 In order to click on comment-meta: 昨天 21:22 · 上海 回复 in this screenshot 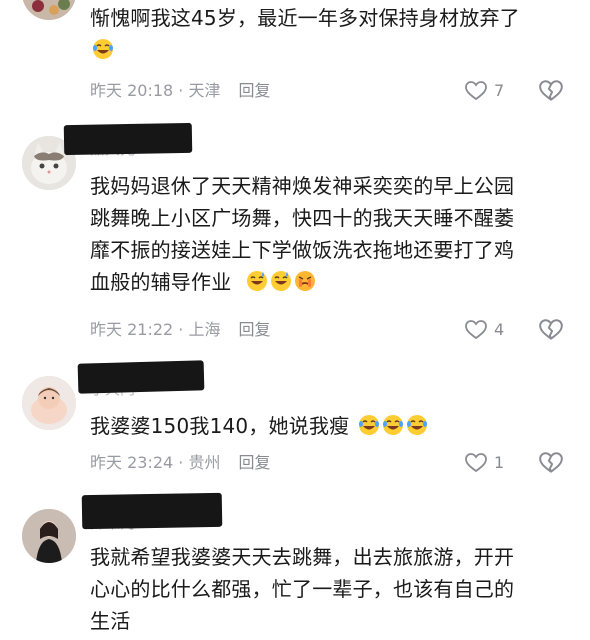, I will do `click(180, 330)`.